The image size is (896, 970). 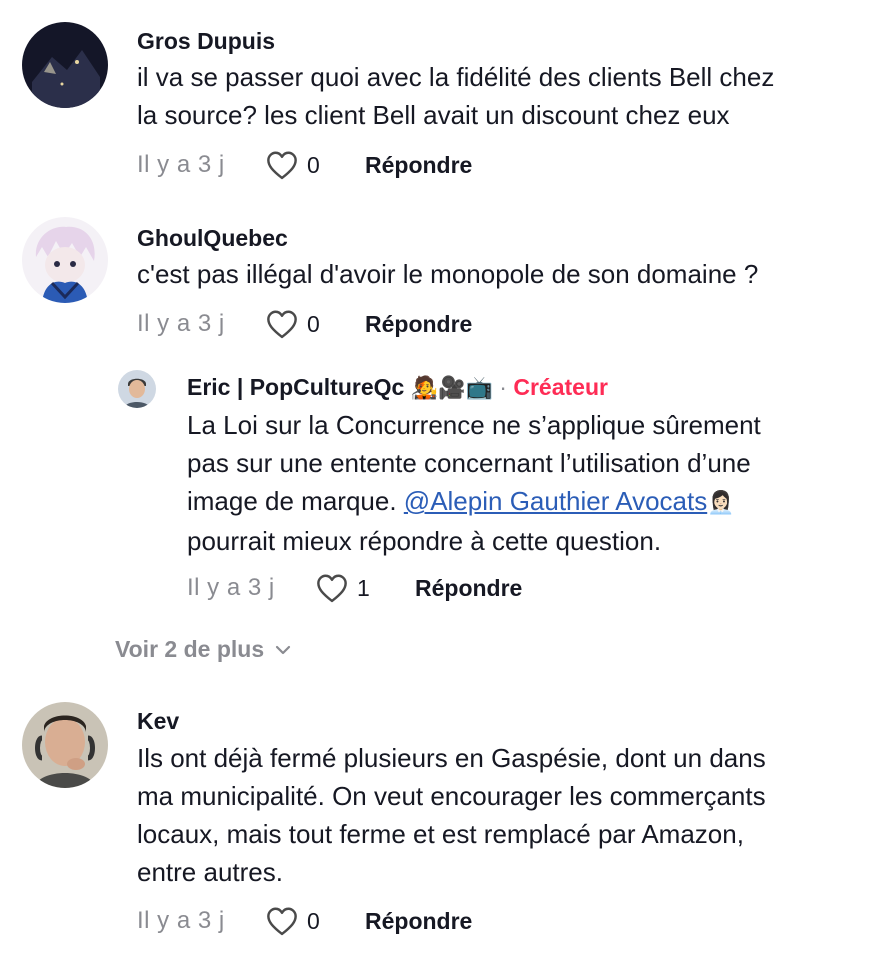 What do you see at coordinates (295, 501) in the screenshot?
I see `text-segment: image de marque.` at bounding box center [295, 501].